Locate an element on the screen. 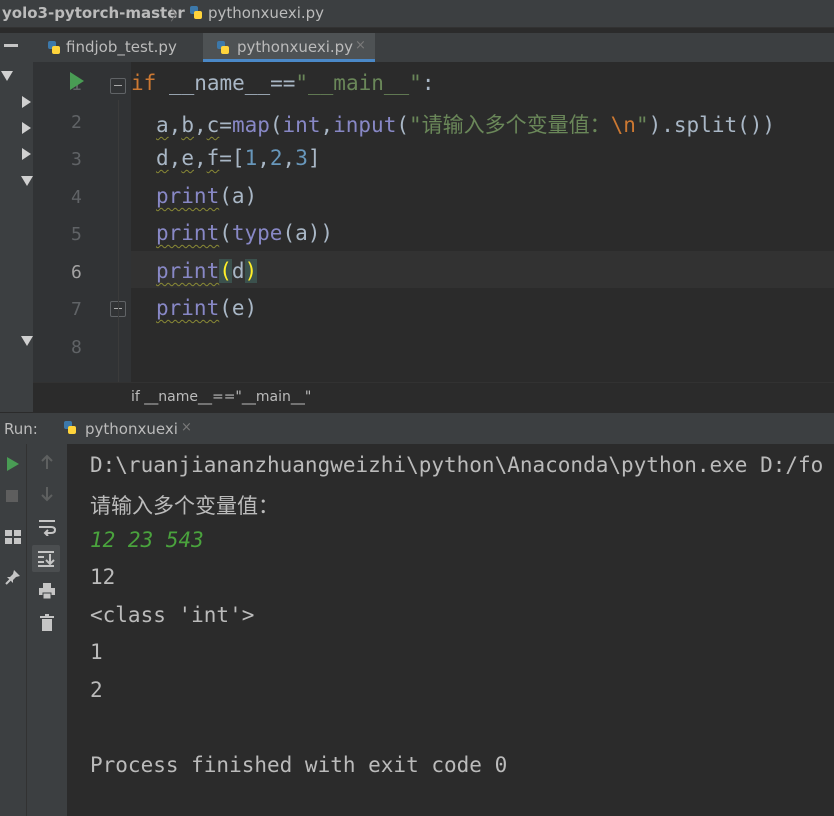 The image size is (834, 816). line-number: 7 is located at coordinates (76, 309).